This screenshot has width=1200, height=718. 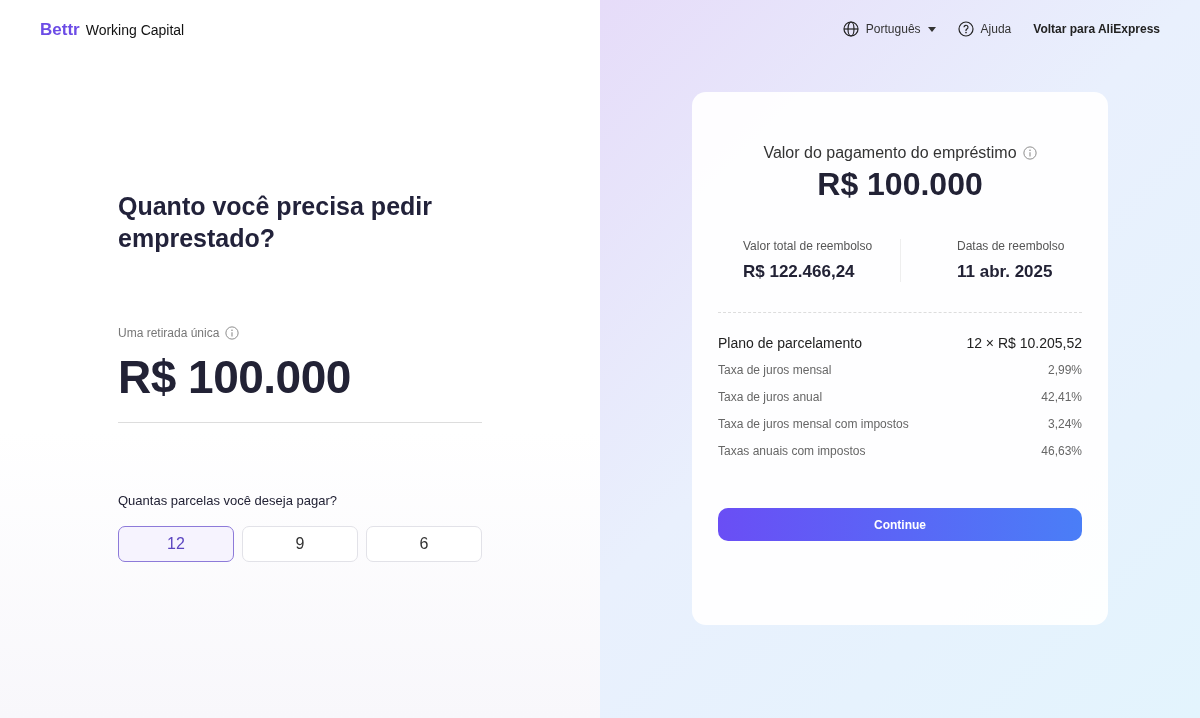 I want to click on caret-icon, so click(x=931, y=29).